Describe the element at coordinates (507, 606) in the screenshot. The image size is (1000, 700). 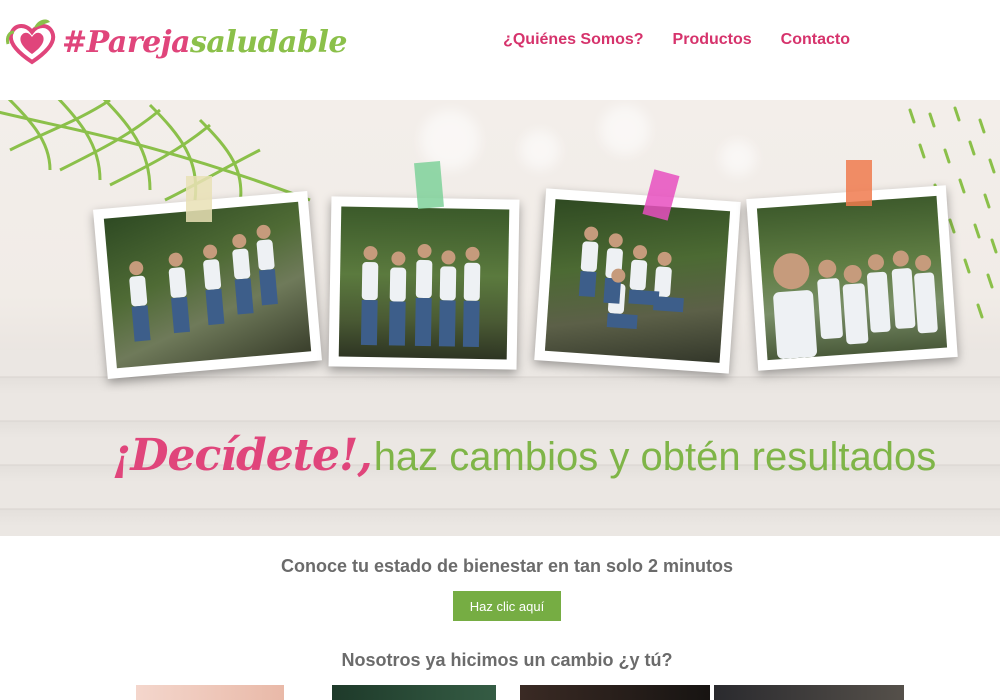
I see `quiz-button: Haz clic aquí` at that location.